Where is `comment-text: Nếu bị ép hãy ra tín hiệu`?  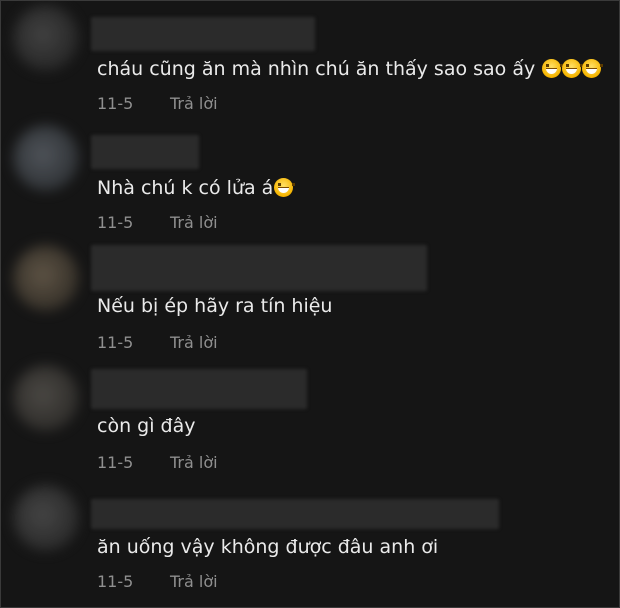
comment-text: Nếu bị ép hãy ra tín hiệu is located at coordinates (215, 306).